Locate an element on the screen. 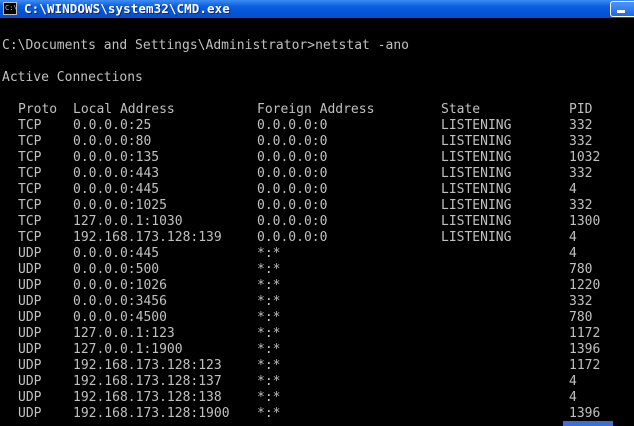 The image size is (634, 426). cell-local: 0.0.0.0:135 is located at coordinates (116, 157).